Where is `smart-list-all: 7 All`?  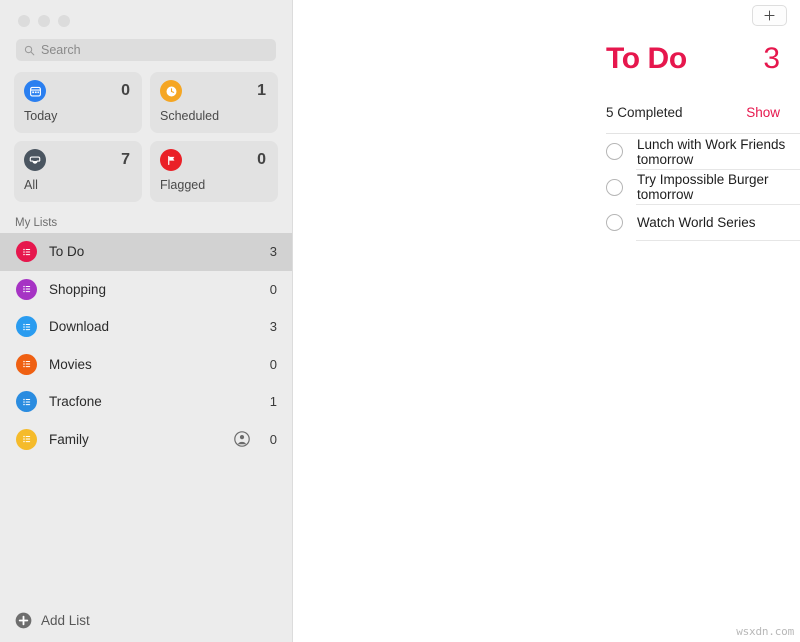
smart-list-all: 7 All is located at coordinates (78, 171).